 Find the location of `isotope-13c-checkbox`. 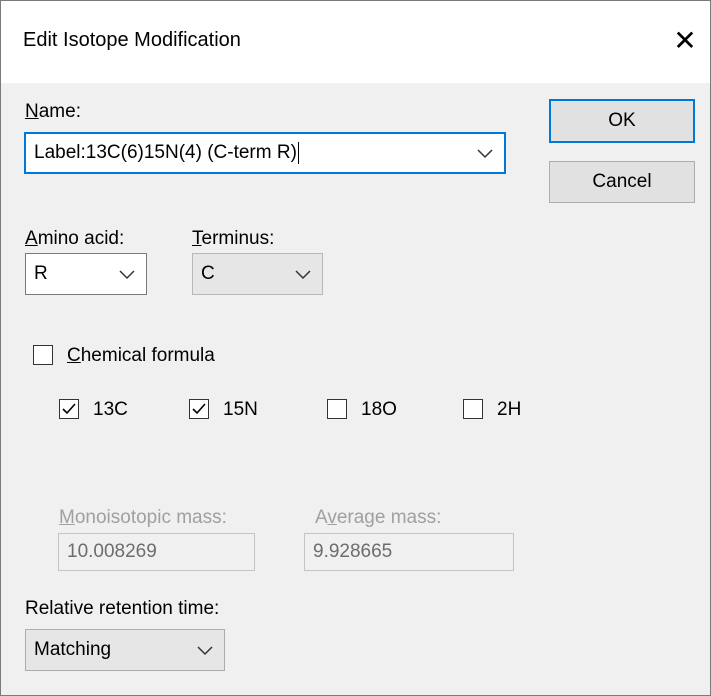

isotope-13c-checkbox is located at coordinates (69, 409).